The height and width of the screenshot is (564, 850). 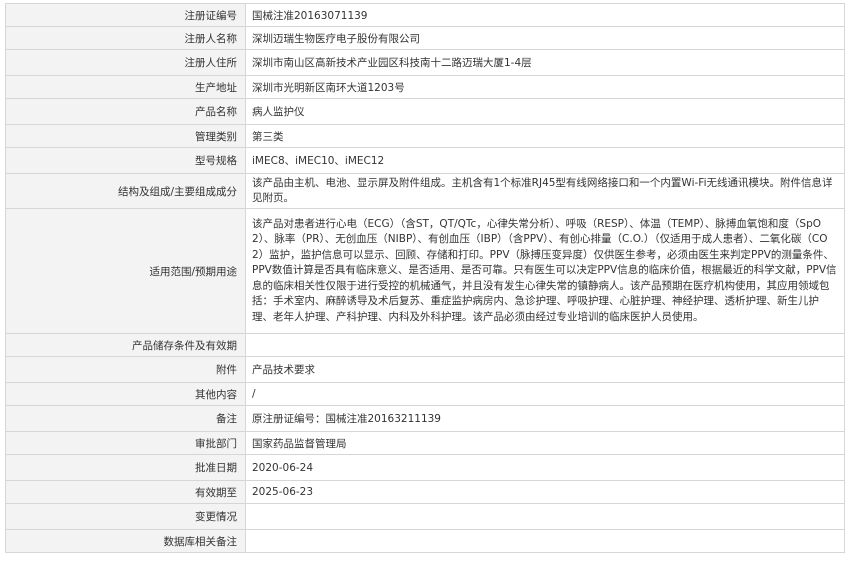 I want to click on row-database-remarks: 数据库相关备注, so click(x=425, y=541).